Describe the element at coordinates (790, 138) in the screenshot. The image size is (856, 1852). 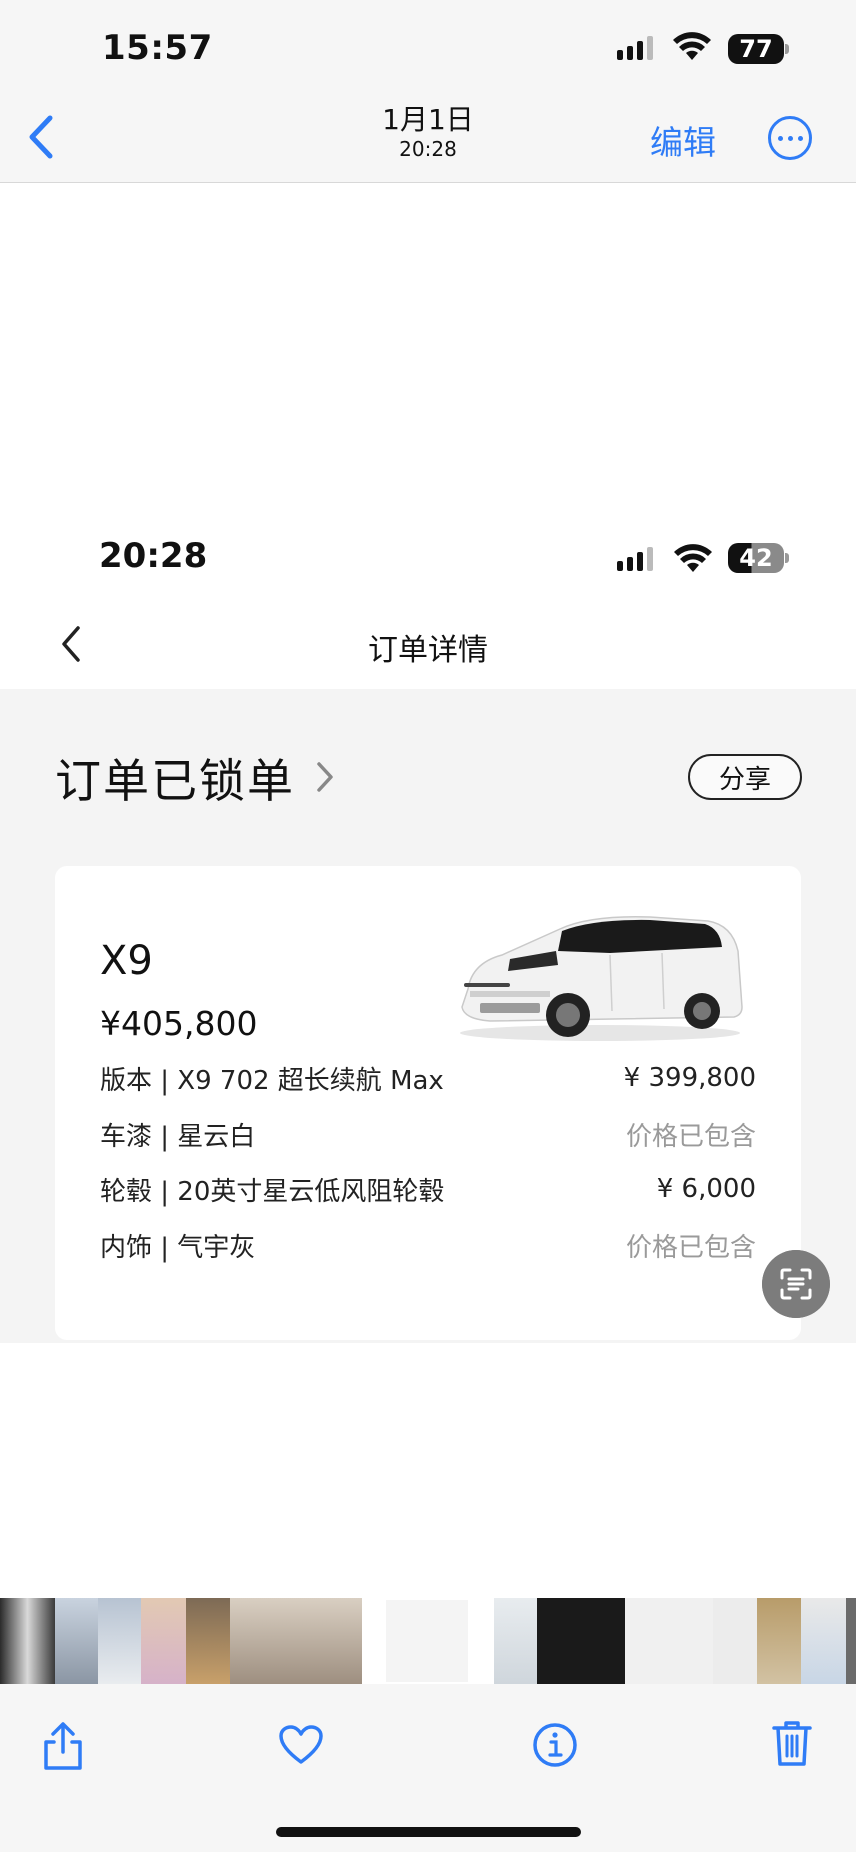
I see `more-icon` at that location.